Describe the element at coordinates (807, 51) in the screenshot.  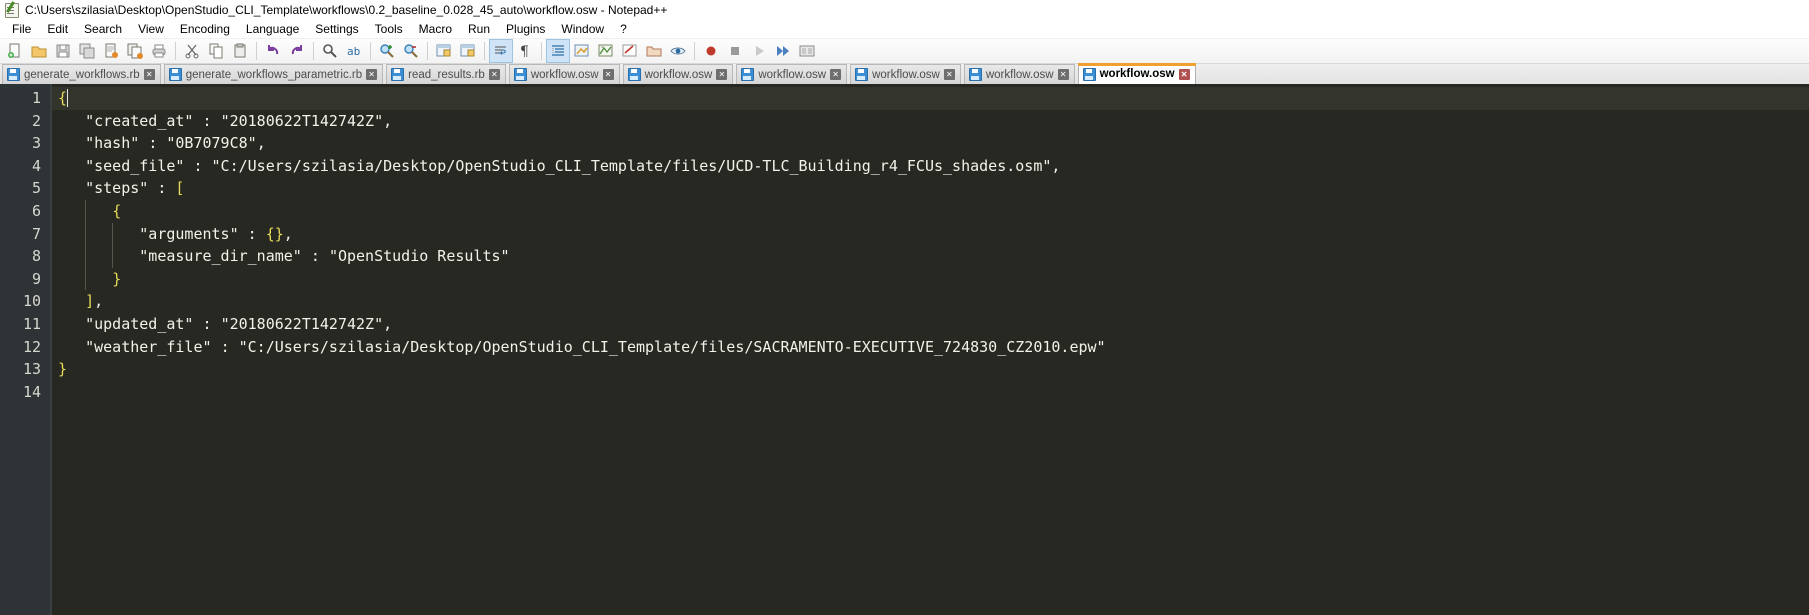
I see `save-macro-icon` at that location.